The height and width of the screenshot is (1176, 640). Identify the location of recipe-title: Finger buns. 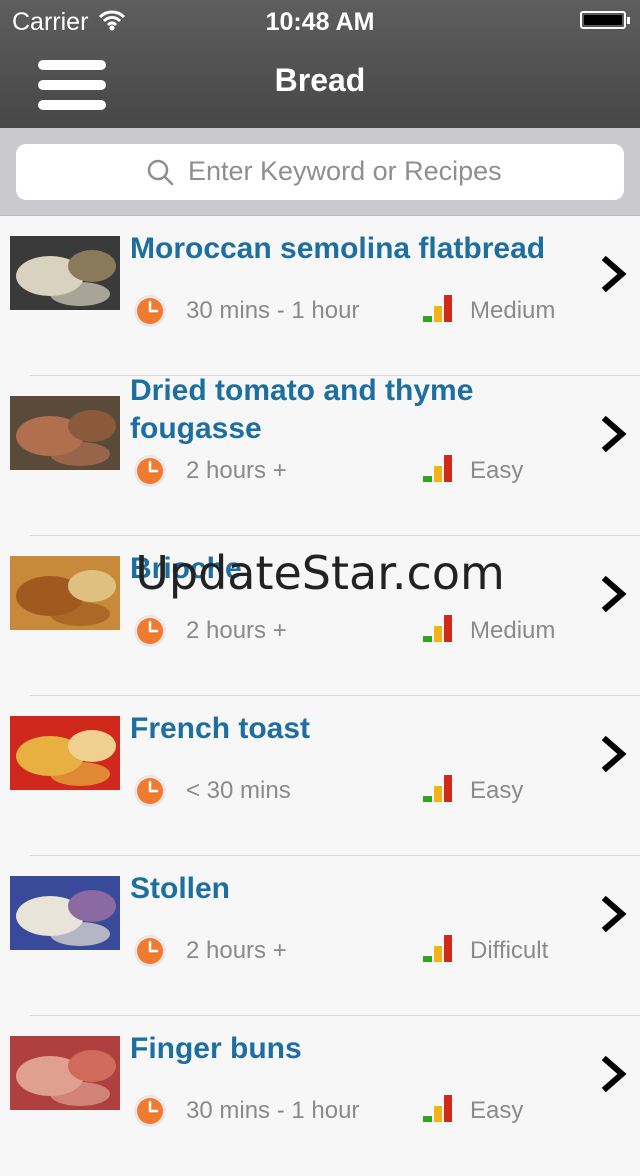
(216, 1048).